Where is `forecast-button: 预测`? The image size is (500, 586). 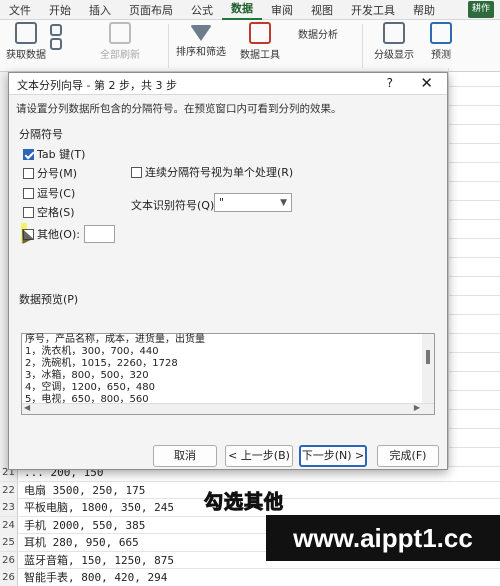
forecast-button: 预测 is located at coordinates (441, 41).